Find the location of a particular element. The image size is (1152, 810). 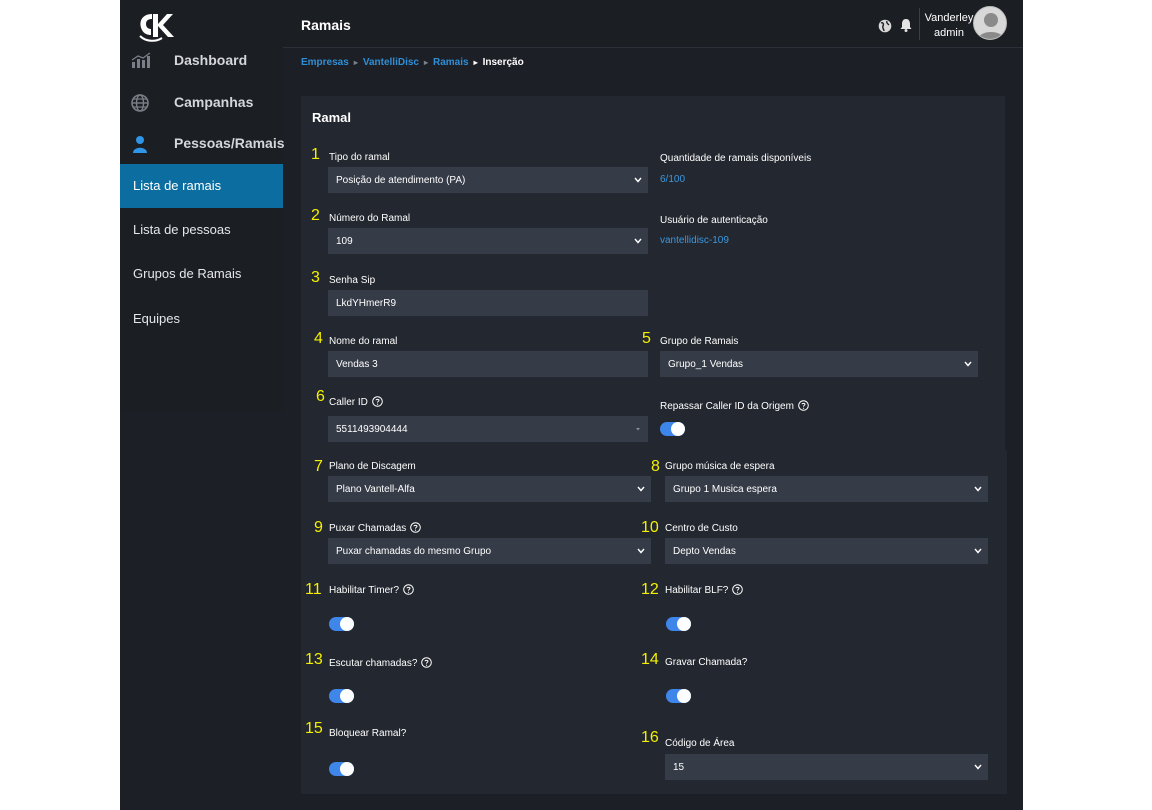

gravar-chamada-label: Gravar Chamada? is located at coordinates (706, 662).